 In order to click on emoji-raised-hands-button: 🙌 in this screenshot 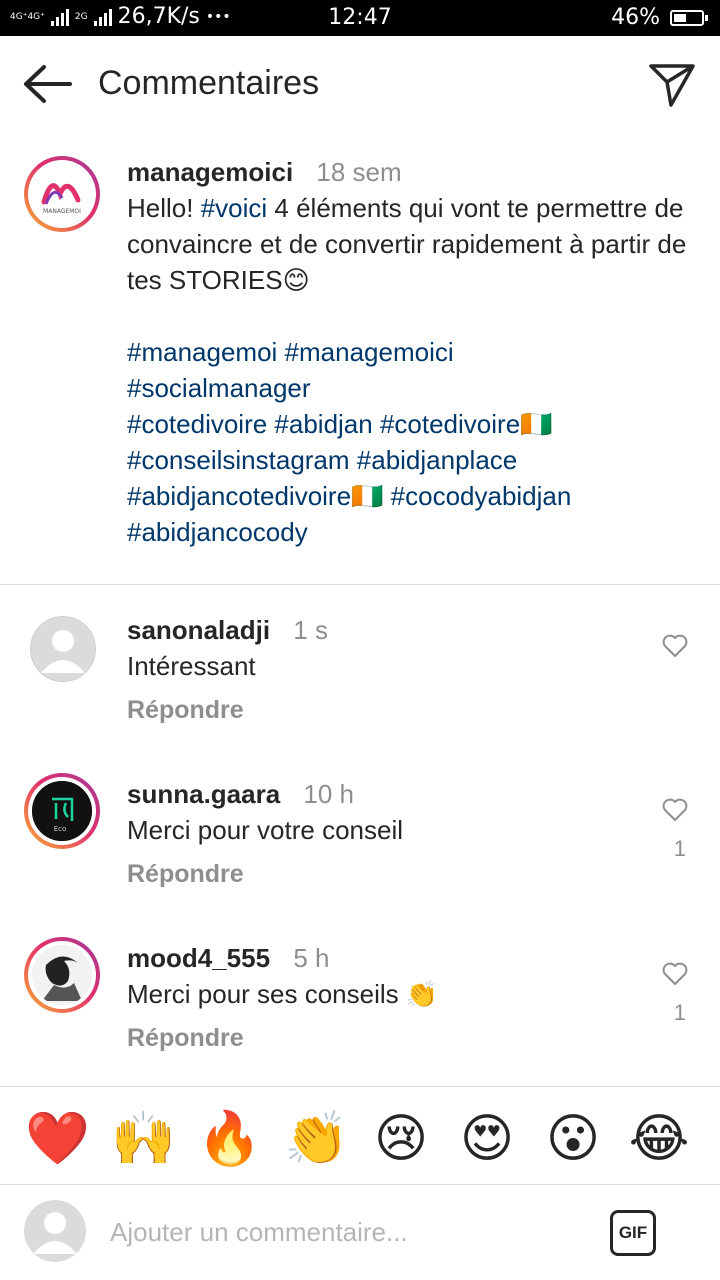, I will do `click(143, 1139)`.